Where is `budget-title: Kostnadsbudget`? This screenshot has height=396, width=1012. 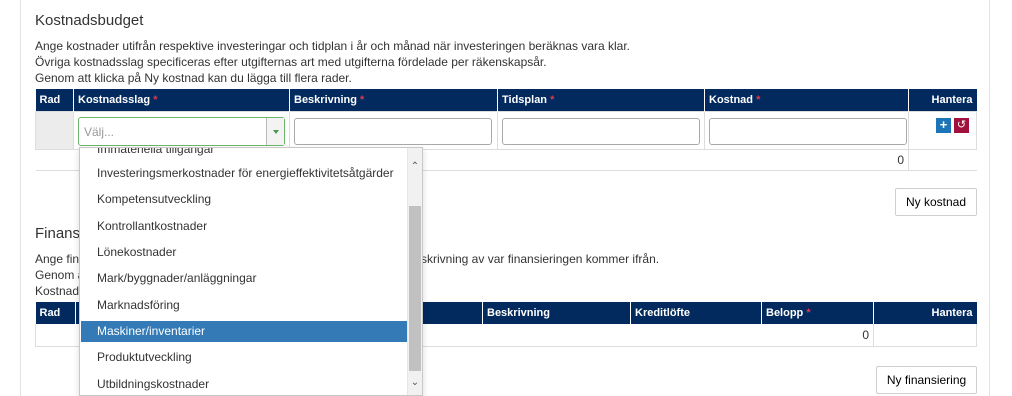
budget-title: Kostnadsbudget is located at coordinates (89, 20).